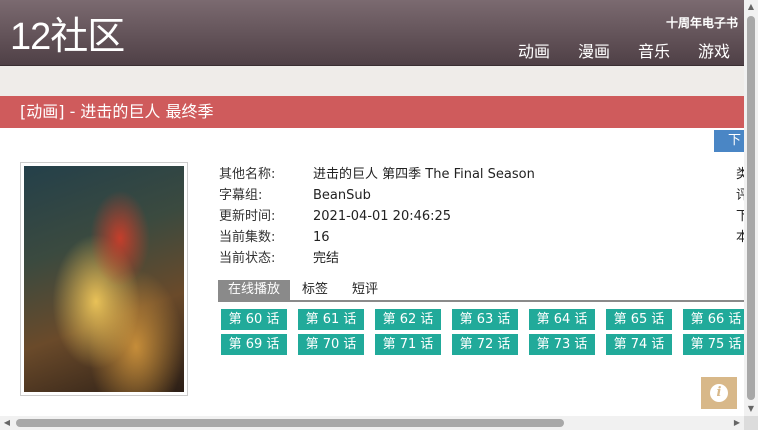 Image resolution: width=758 pixels, height=430 pixels. I want to click on episode-button: 第 72 话, so click(485, 344).